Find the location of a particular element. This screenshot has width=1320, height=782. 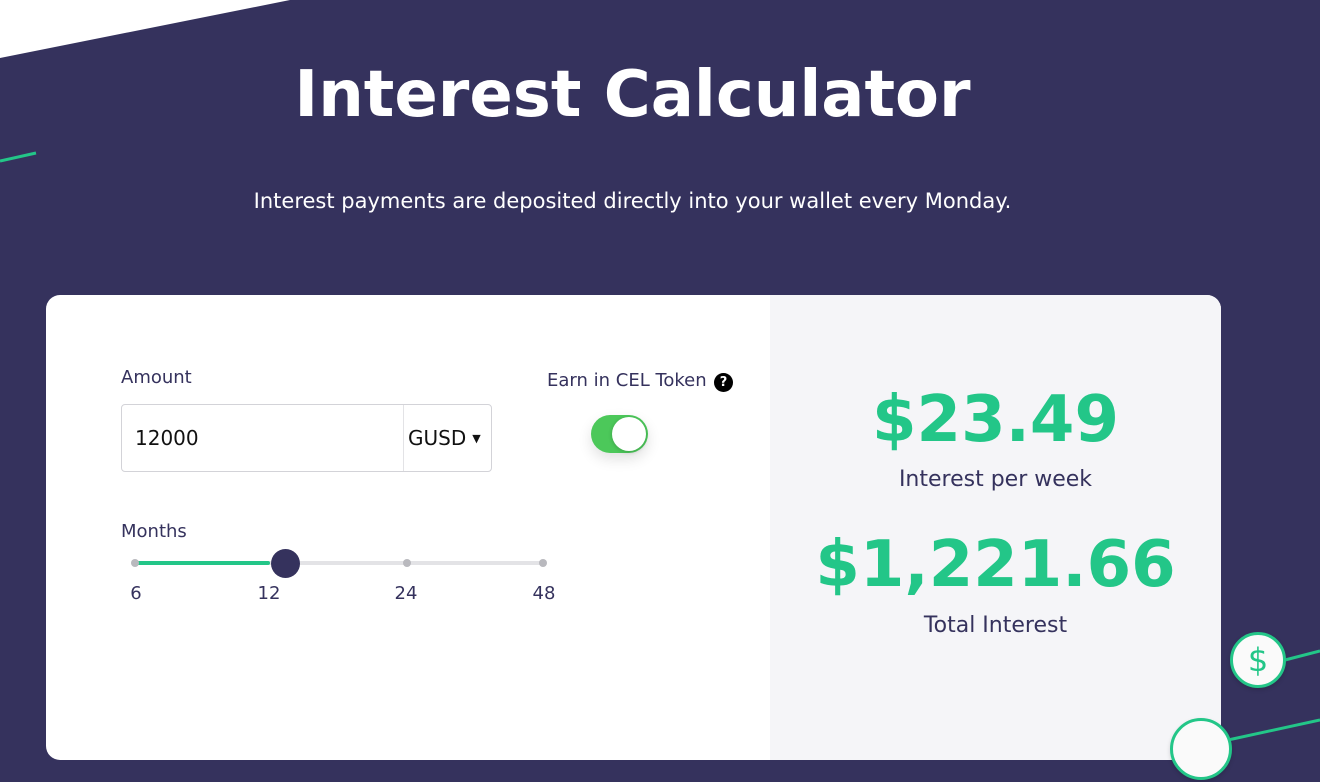

amount-label: Amount is located at coordinates (156, 377).